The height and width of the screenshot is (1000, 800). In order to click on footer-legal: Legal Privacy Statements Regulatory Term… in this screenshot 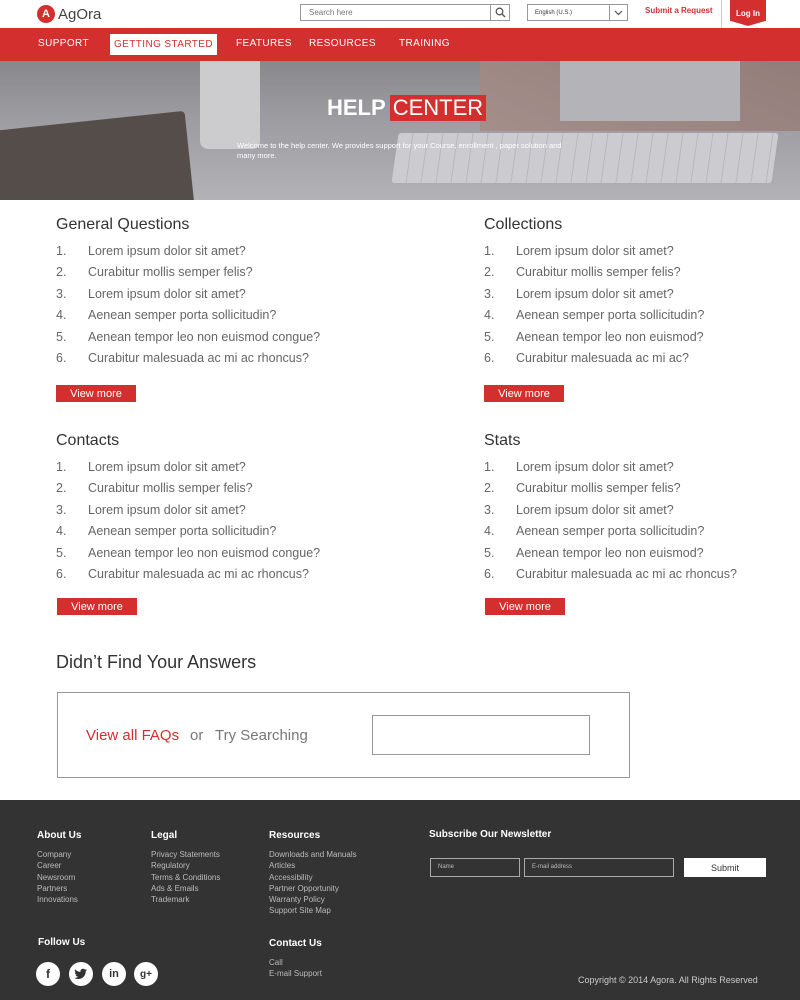, I will do `click(185, 867)`.